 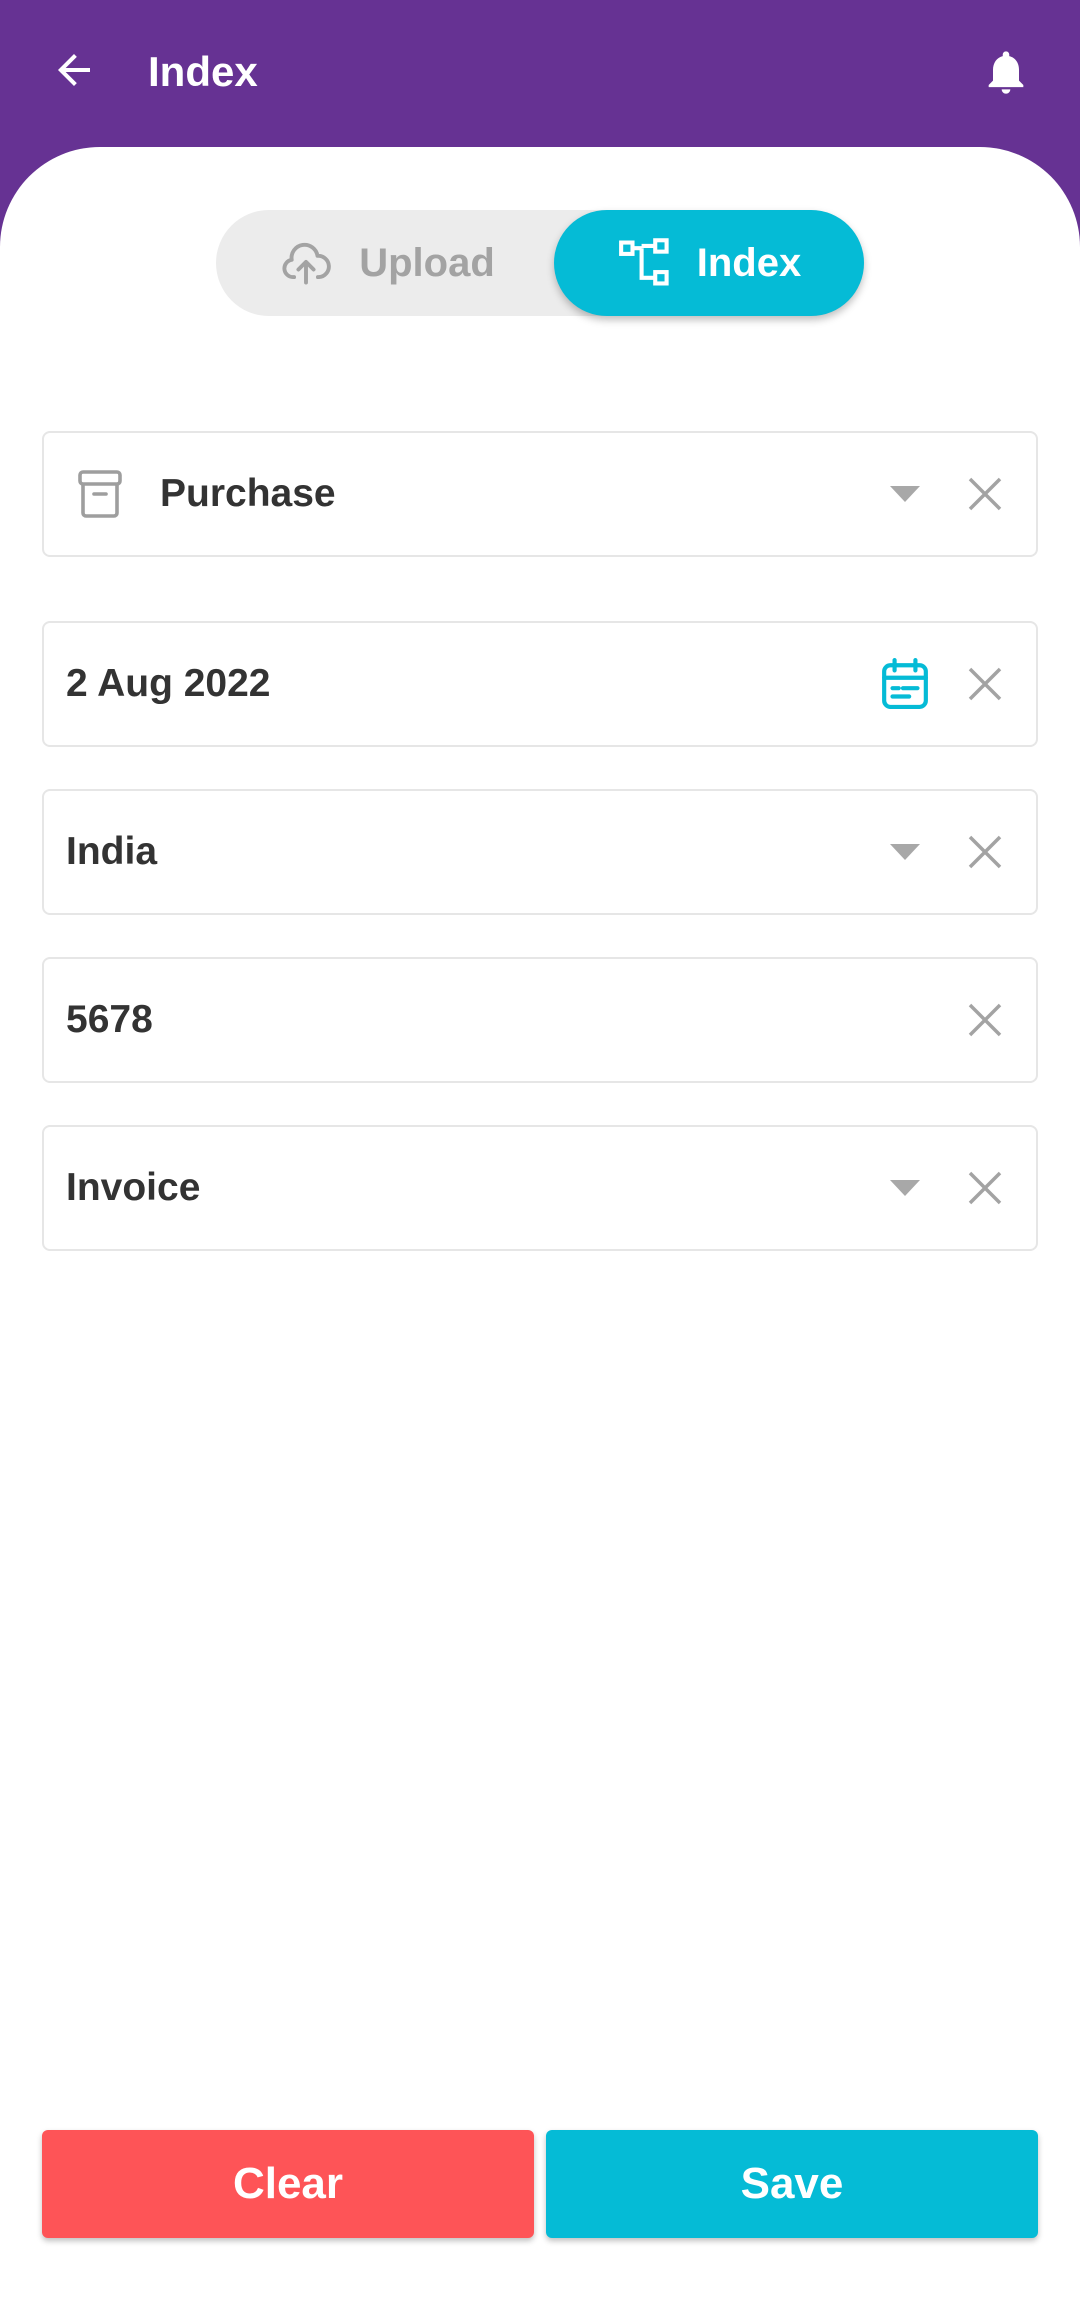 What do you see at coordinates (540, 75) in the screenshot?
I see `app-bar: Index` at bounding box center [540, 75].